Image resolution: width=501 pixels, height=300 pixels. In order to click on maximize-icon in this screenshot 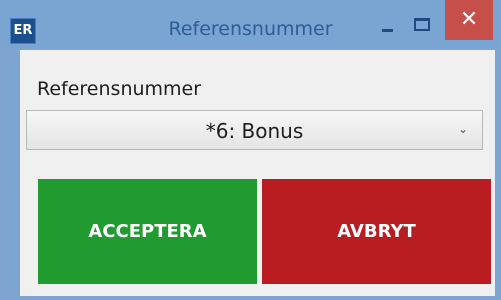, I will do `click(421, 26)`.